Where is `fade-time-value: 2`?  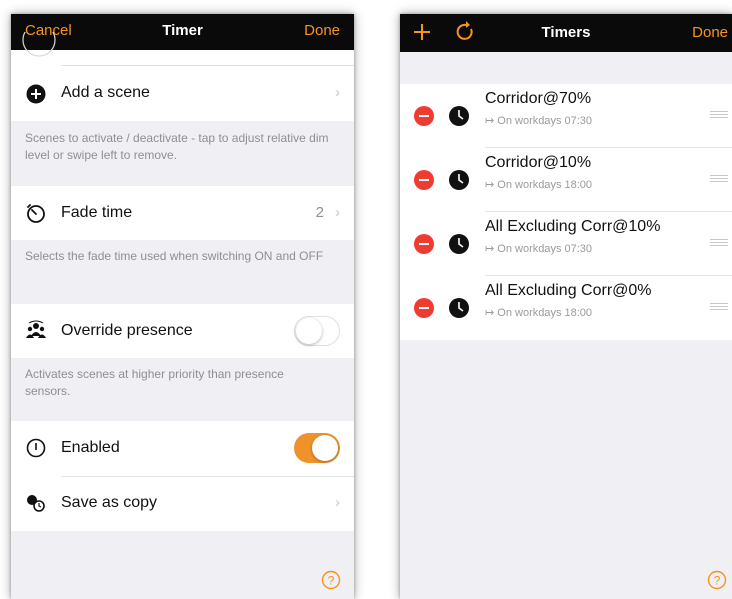 fade-time-value: 2 is located at coordinates (319, 212).